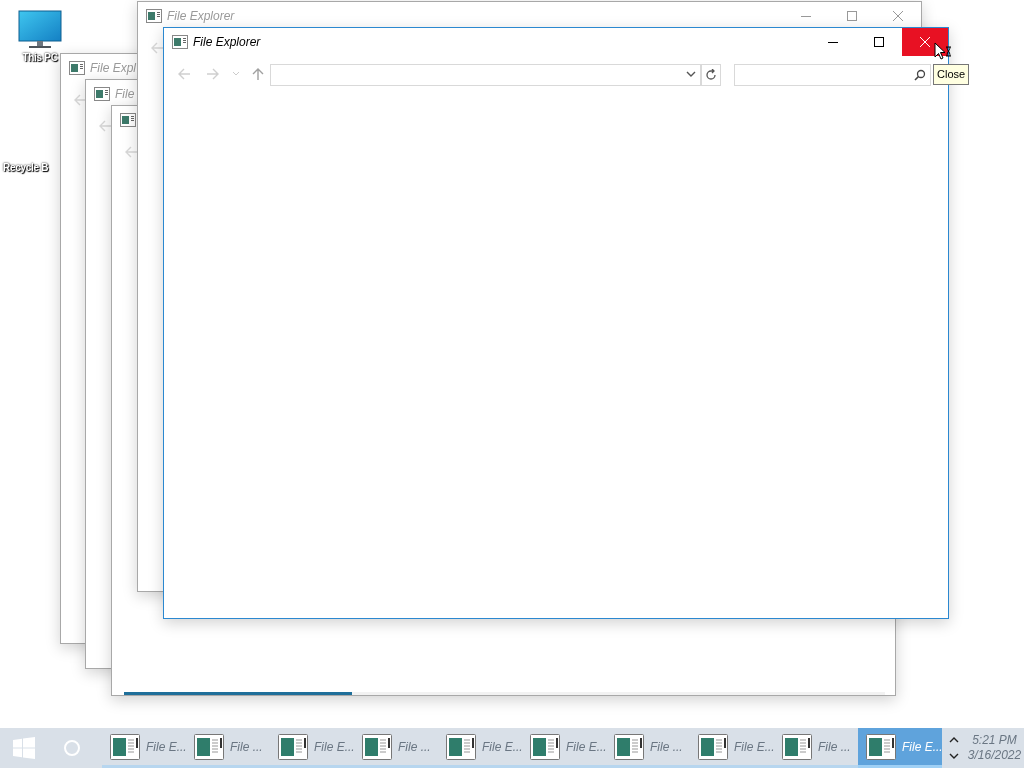  What do you see at coordinates (920, 75) in the screenshot?
I see `search-icon` at bounding box center [920, 75].